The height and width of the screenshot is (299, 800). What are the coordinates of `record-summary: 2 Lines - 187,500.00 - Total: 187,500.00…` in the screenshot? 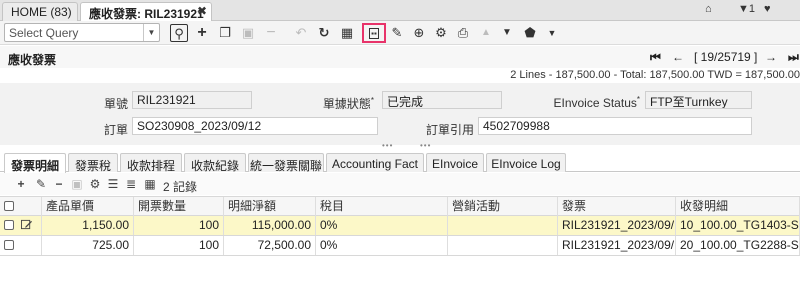 It's located at (655, 75).